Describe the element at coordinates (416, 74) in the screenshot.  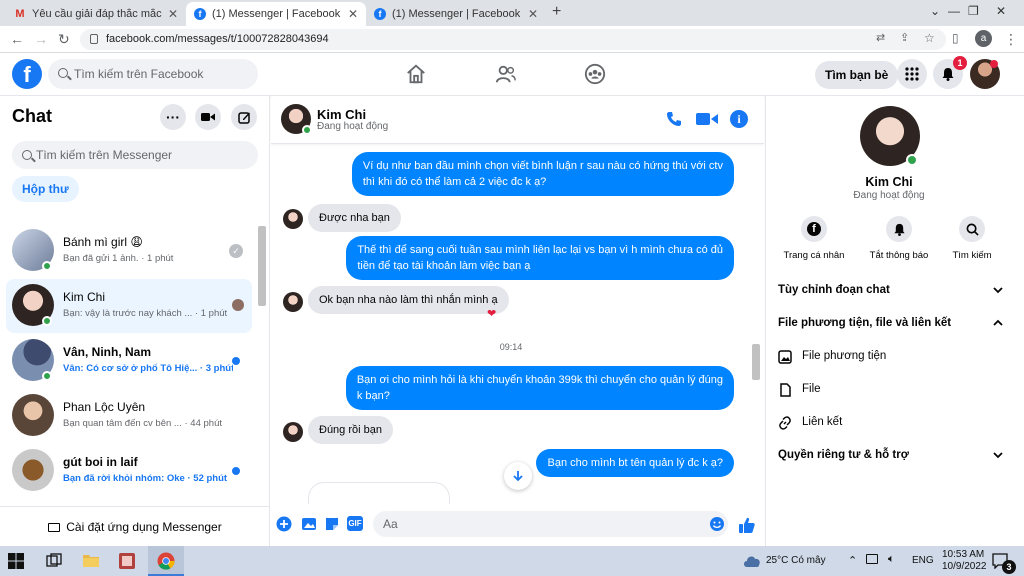
I see `home-icon` at that location.